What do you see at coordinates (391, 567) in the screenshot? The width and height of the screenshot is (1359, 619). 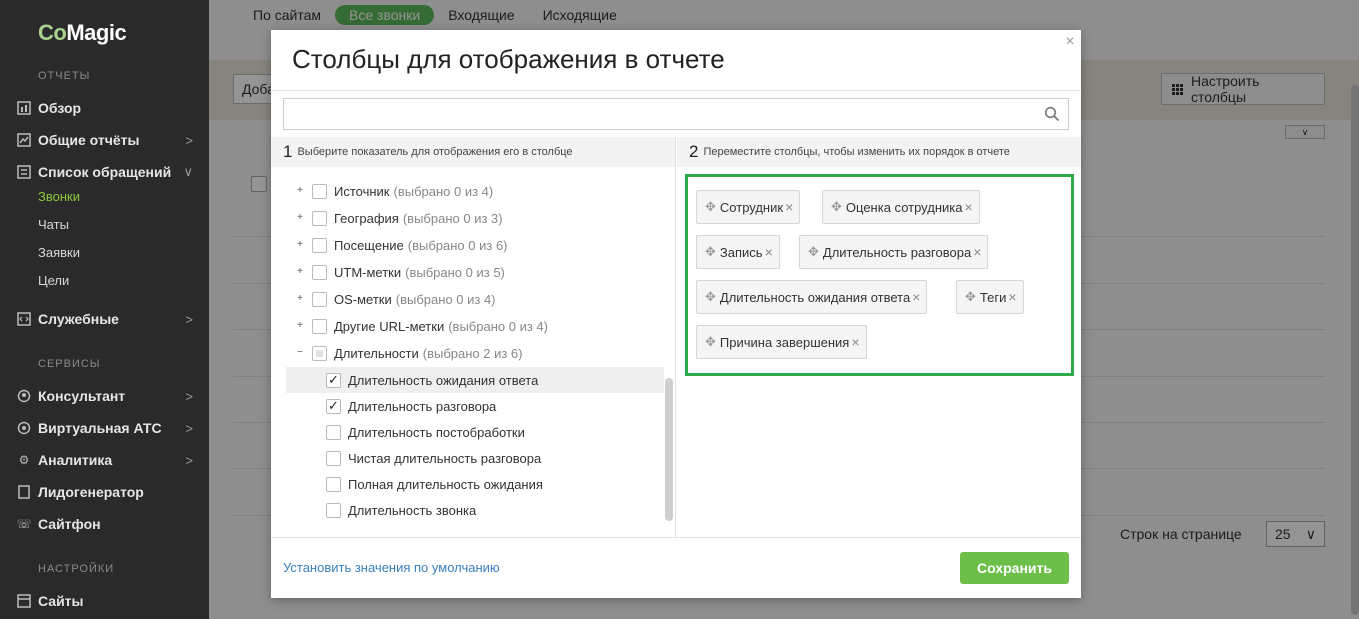 I see `reset-defaults-link: Установить значения по умолчанию` at bounding box center [391, 567].